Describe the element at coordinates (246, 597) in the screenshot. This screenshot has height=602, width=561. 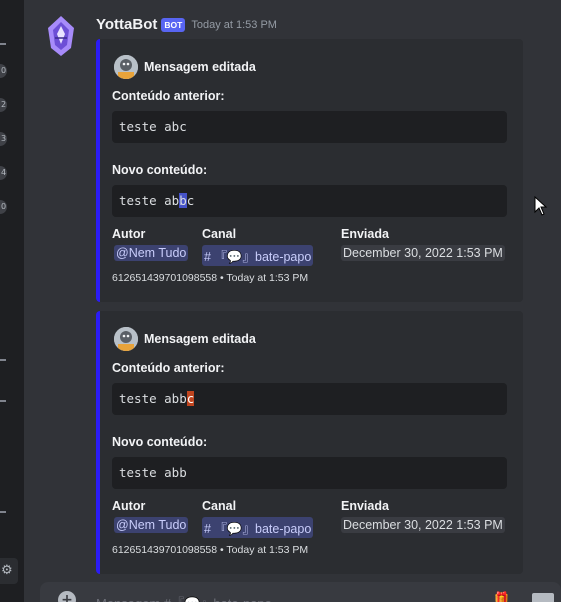
I see `message-input: Mensagem #『💬』bate-papo` at that location.